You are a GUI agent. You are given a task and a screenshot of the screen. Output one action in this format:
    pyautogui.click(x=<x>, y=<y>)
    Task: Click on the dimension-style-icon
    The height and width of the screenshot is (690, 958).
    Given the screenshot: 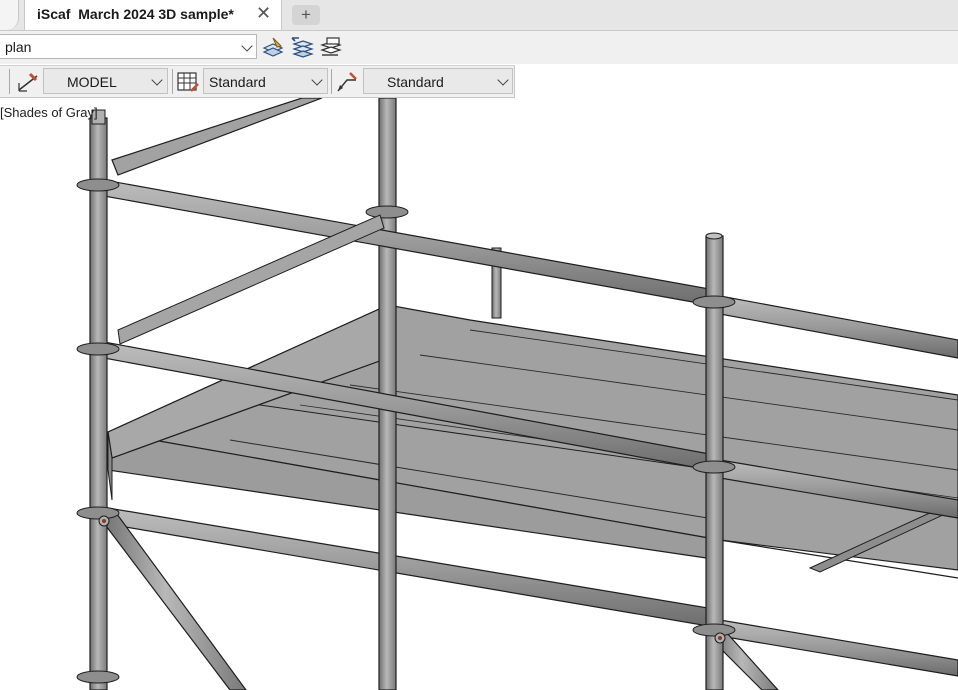 What is the action you would take?
    pyautogui.click(x=28, y=82)
    